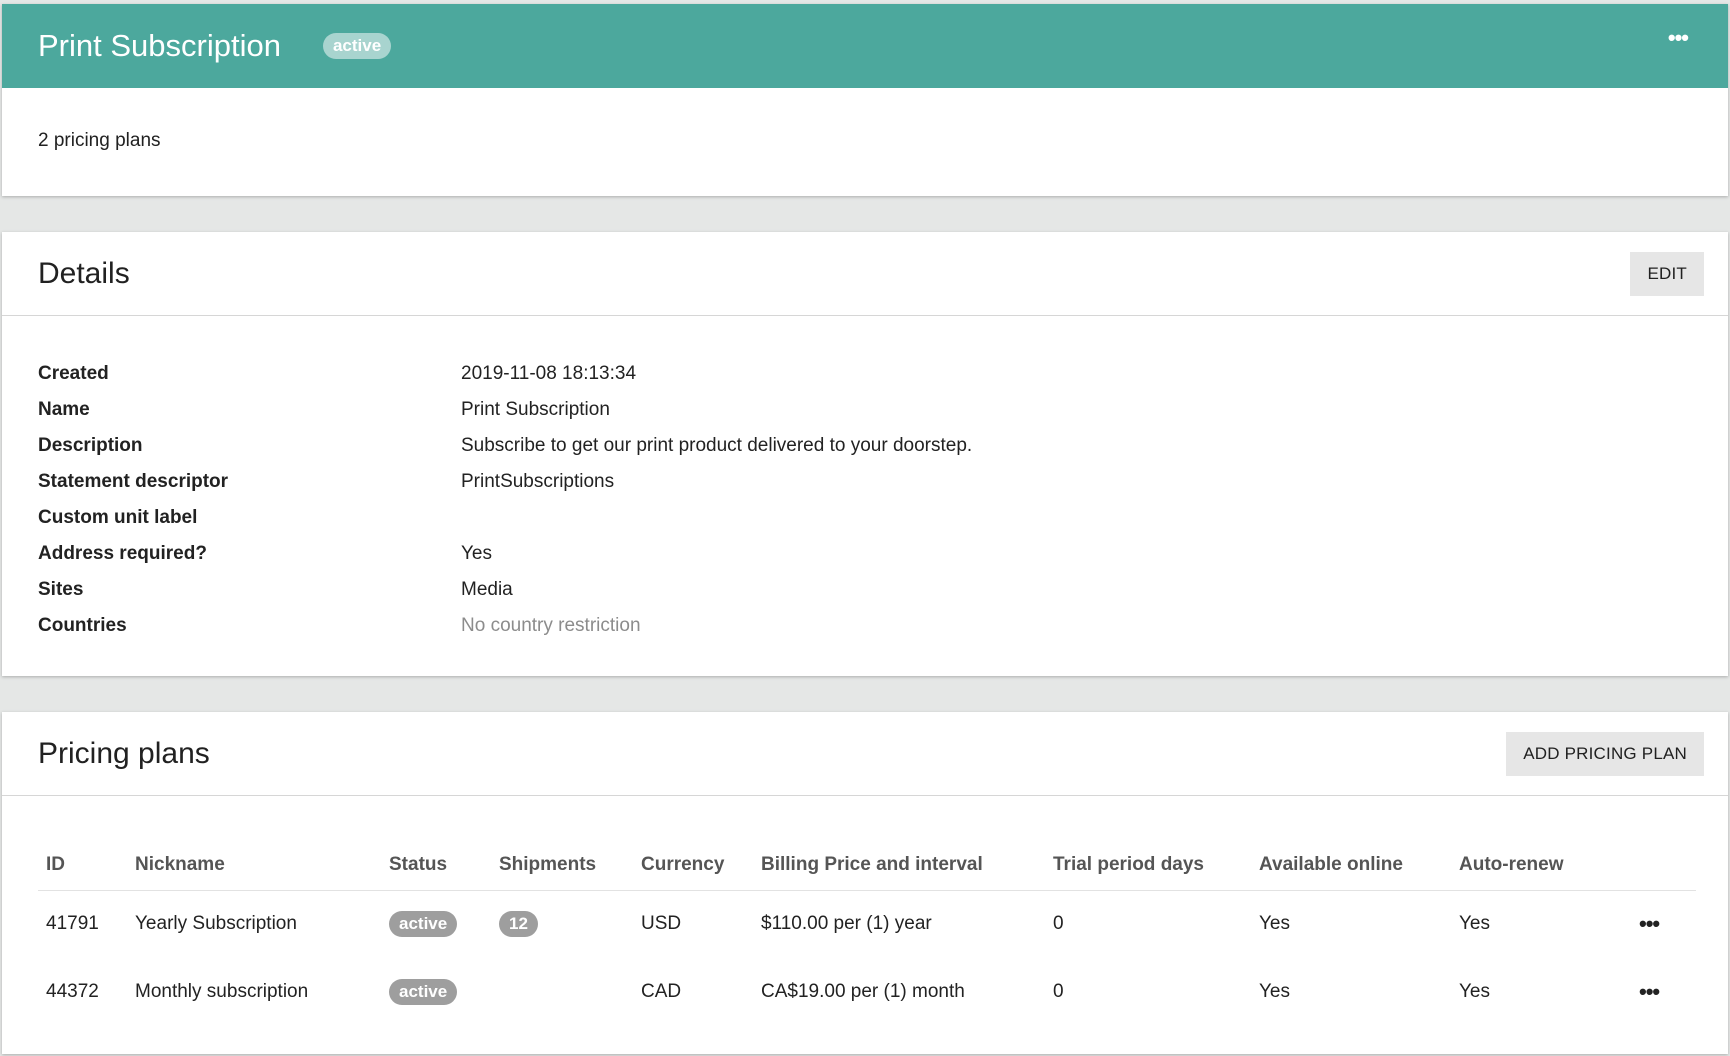 The image size is (1730, 1056). Describe the element at coordinates (863, 991) in the screenshot. I see `cell-billing: CA$19.00 per (1) month` at that location.